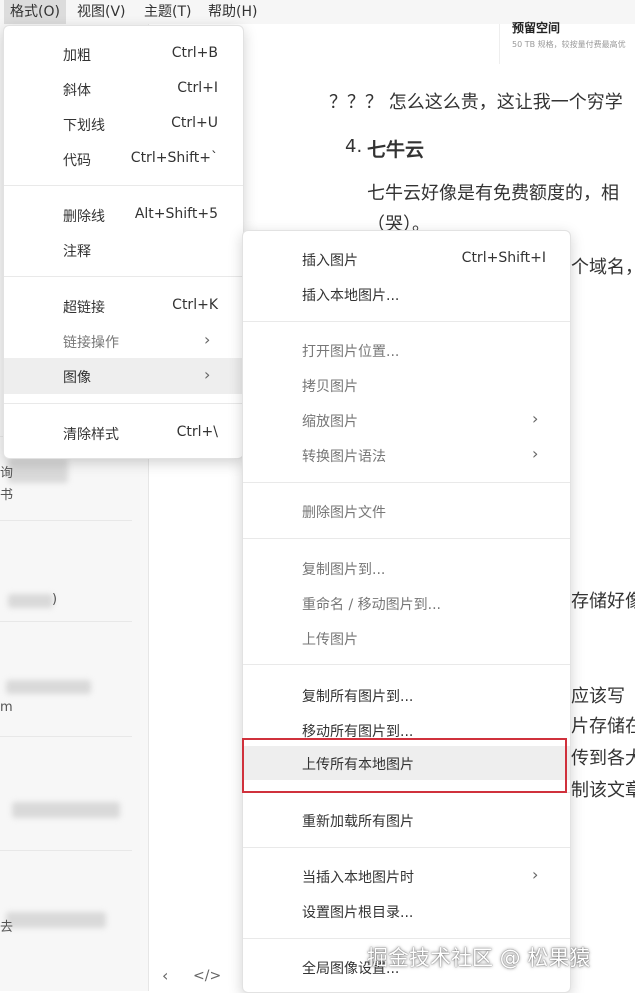  I want to click on menu-help: 帮助(H), so click(232, 12).